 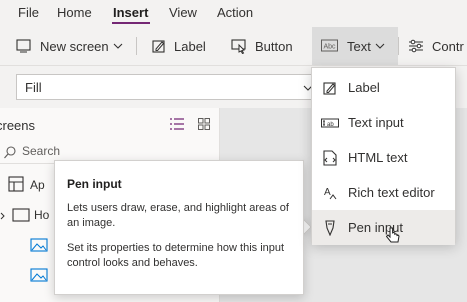 I want to click on search-icon, so click(x=10, y=152).